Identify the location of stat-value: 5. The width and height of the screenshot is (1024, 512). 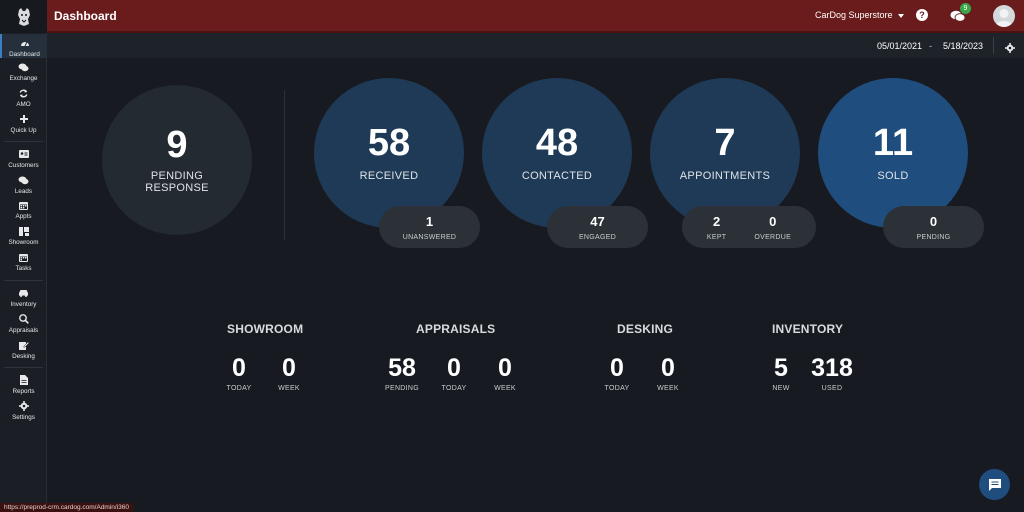
(781, 368).